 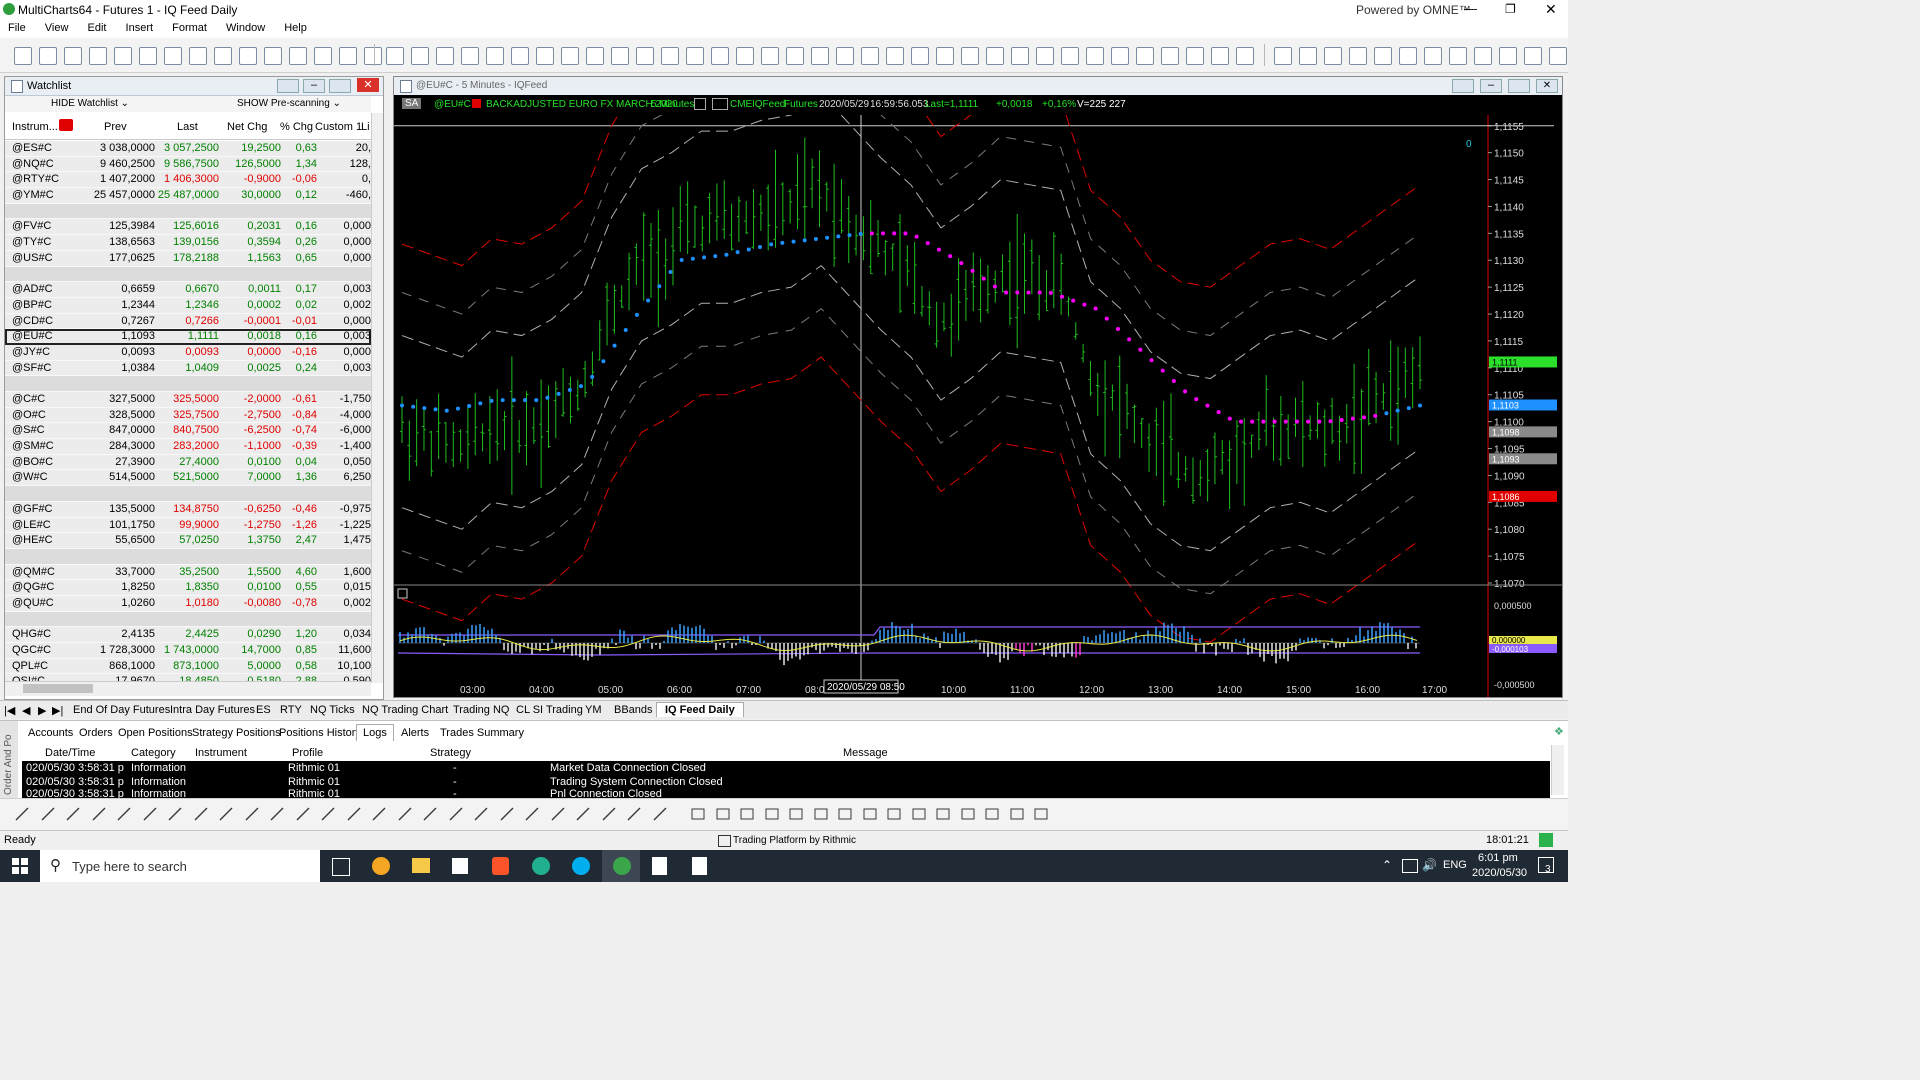 I want to click on watchlist-row: @US#C 177,0625 178,2188 1,1563 0,65 0,000, so click(x=188, y=258).